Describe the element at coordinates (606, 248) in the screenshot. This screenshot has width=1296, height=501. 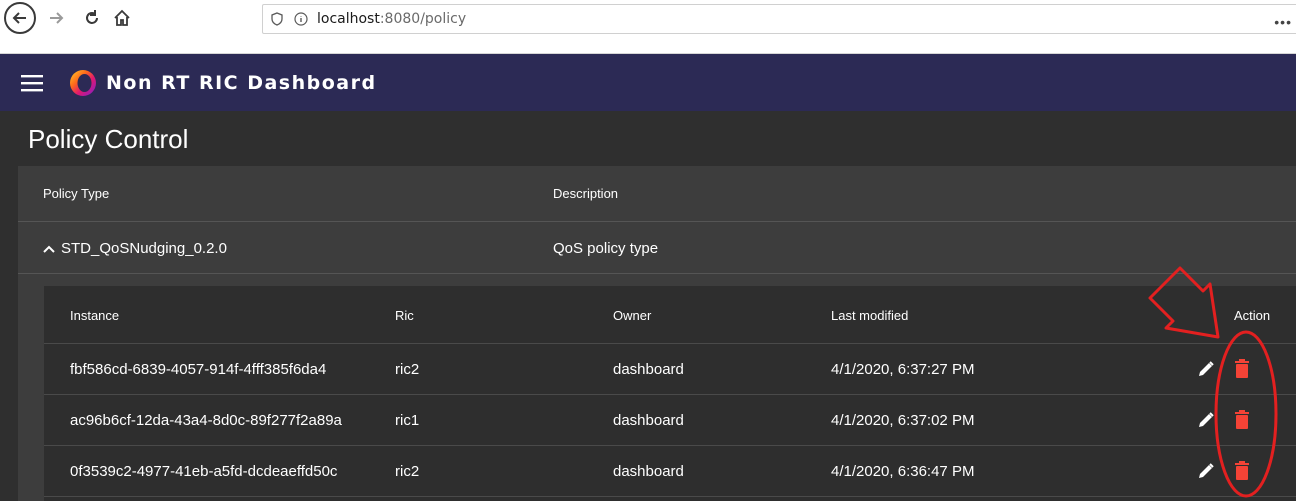
I see `policy-type-description: QoS policy type` at that location.